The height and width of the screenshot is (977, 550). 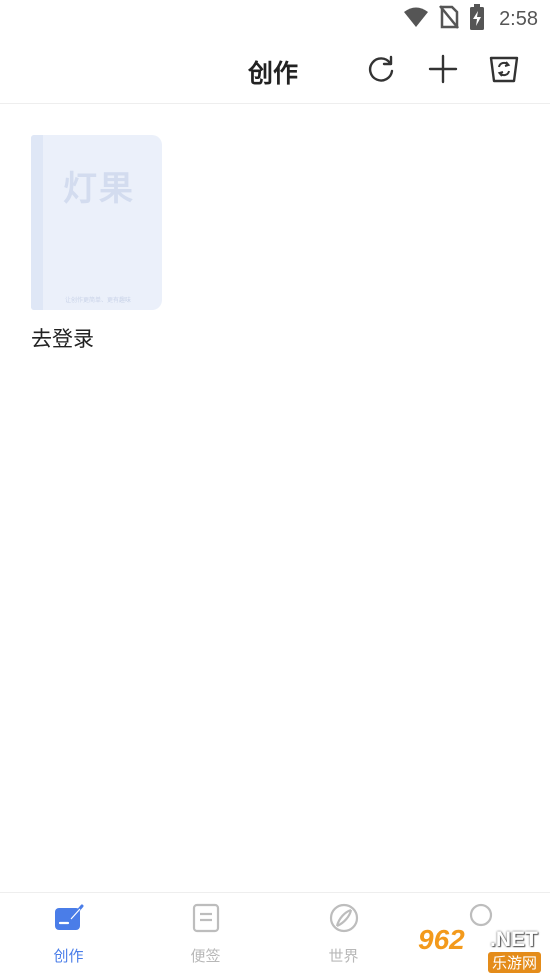 What do you see at coordinates (205, 956) in the screenshot?
I see `tab-label: 便签` at bounding box center [205, 956].